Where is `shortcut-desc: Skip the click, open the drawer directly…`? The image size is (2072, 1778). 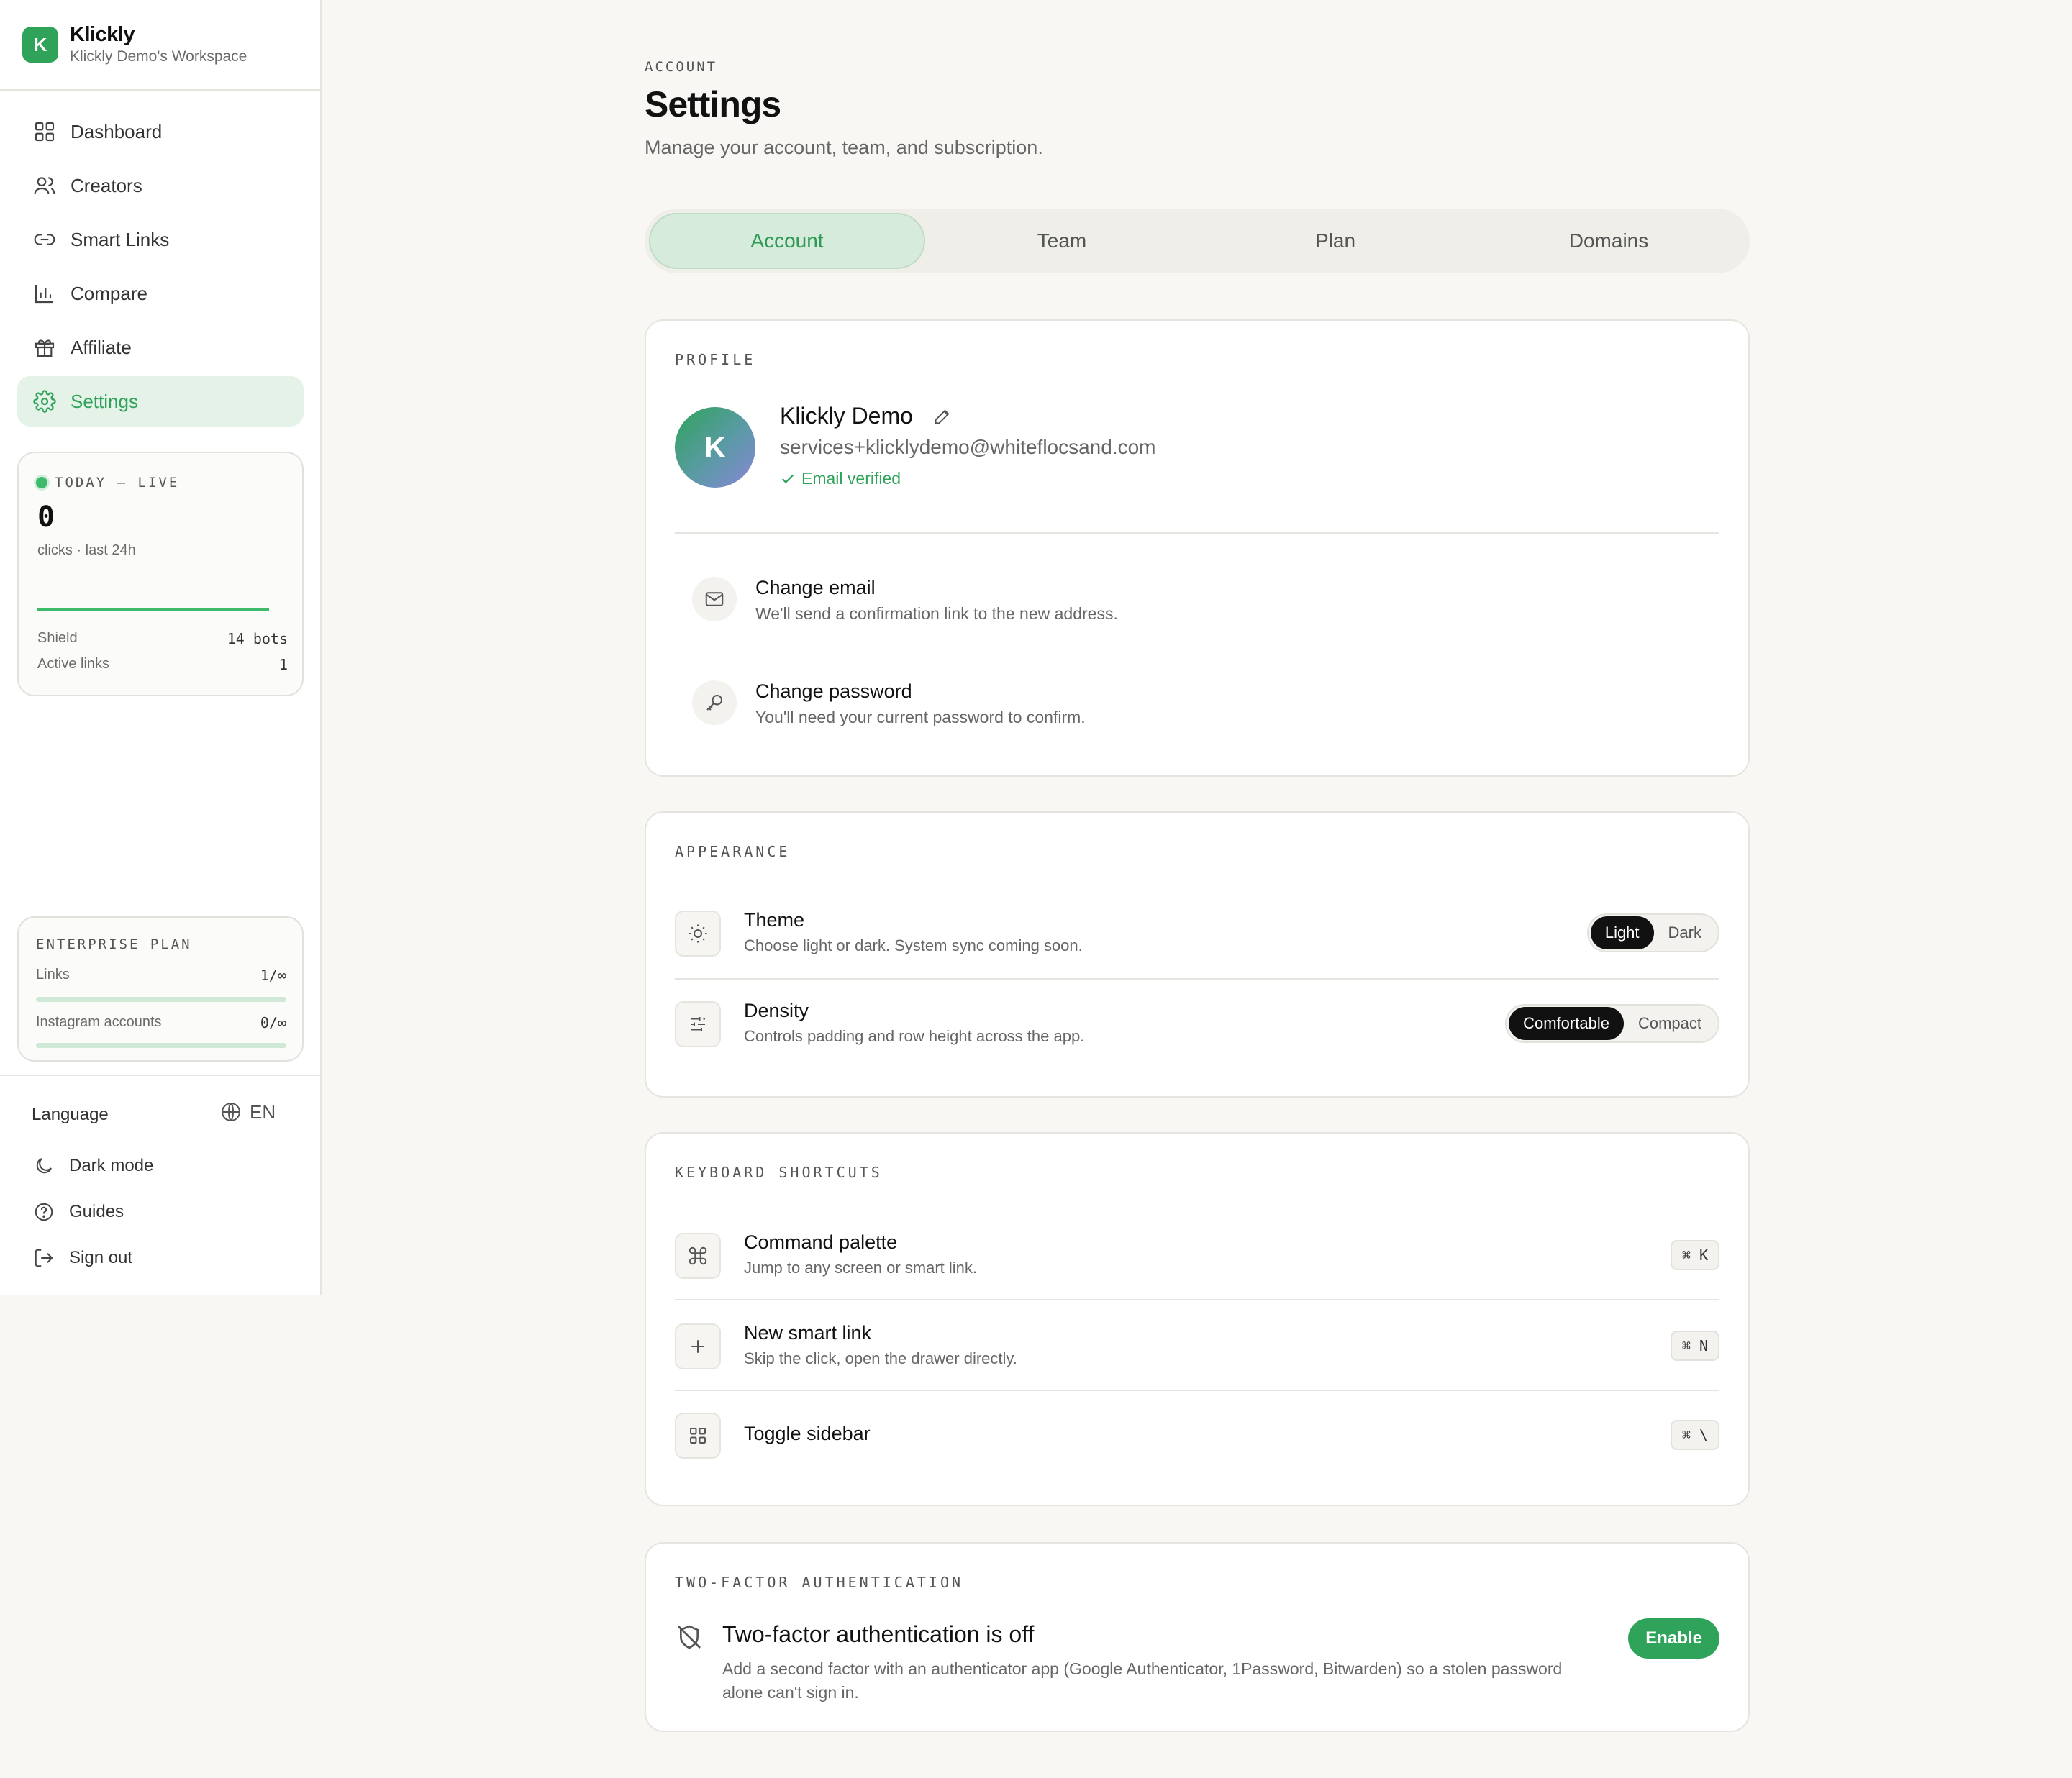
shortcut-desc: Skip the click, open the drawer directly… is located at coordinates (881, 1358).